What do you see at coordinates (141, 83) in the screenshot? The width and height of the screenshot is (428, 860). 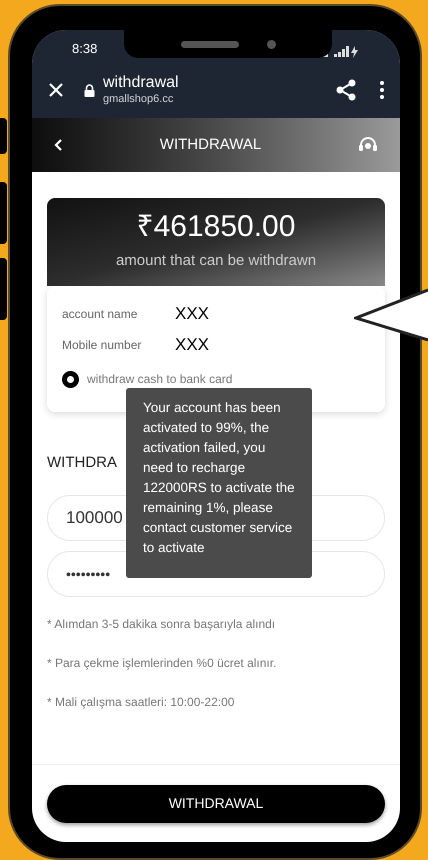 I see `page-title: withdrawal` at bounding box center [141, 83].